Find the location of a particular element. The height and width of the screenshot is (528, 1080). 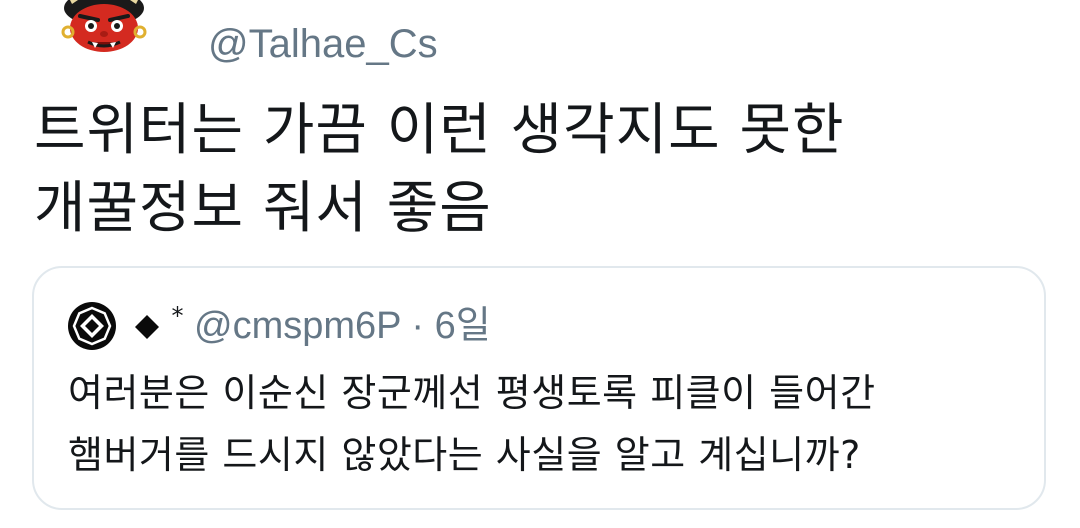

quoted-avatar is located at coordinates (92, 326).